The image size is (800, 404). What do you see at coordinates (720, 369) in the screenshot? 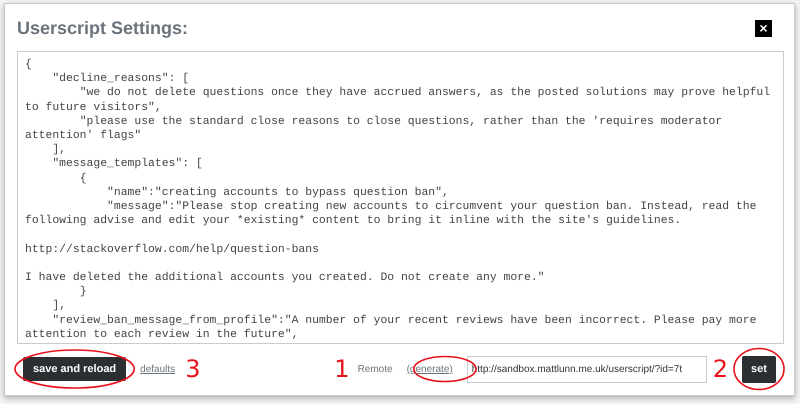
I see `annotation-number: 2` at bounding box center [720, 369].